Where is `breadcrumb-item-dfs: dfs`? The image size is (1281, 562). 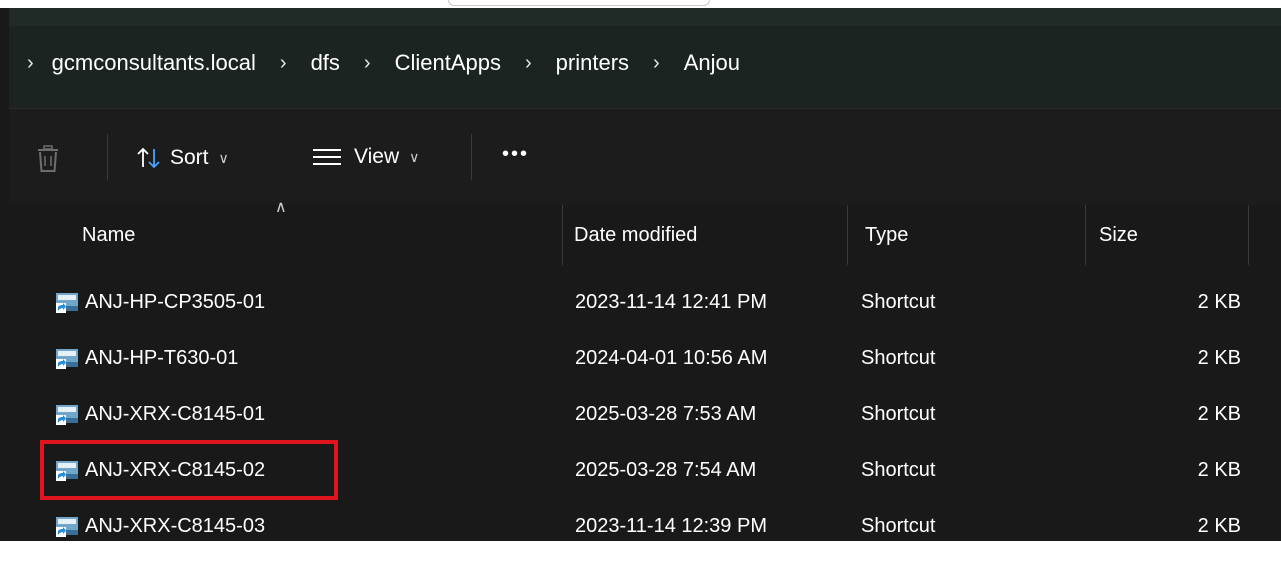
breadcrumb-item-dfs: dfs is located at coordinates (325, 63).